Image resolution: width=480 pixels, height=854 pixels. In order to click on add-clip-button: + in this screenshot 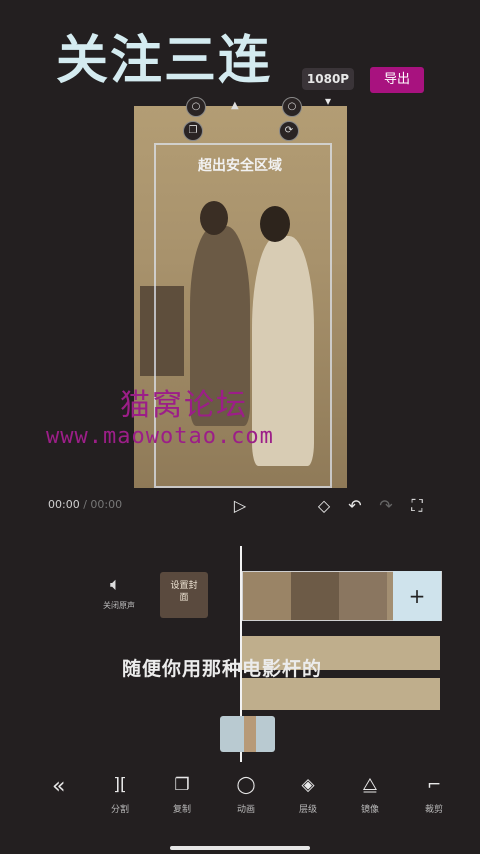, I will do `click(417, 596)`.